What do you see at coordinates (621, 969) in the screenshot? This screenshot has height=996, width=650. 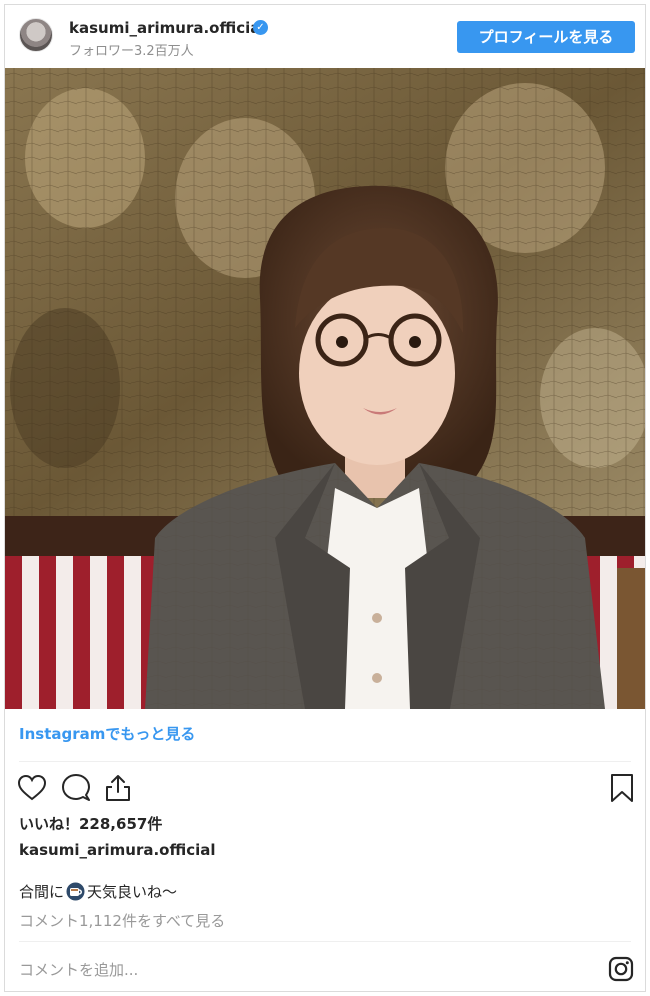 I see `instagram-logo-icon` at bounding box center [621, 969].